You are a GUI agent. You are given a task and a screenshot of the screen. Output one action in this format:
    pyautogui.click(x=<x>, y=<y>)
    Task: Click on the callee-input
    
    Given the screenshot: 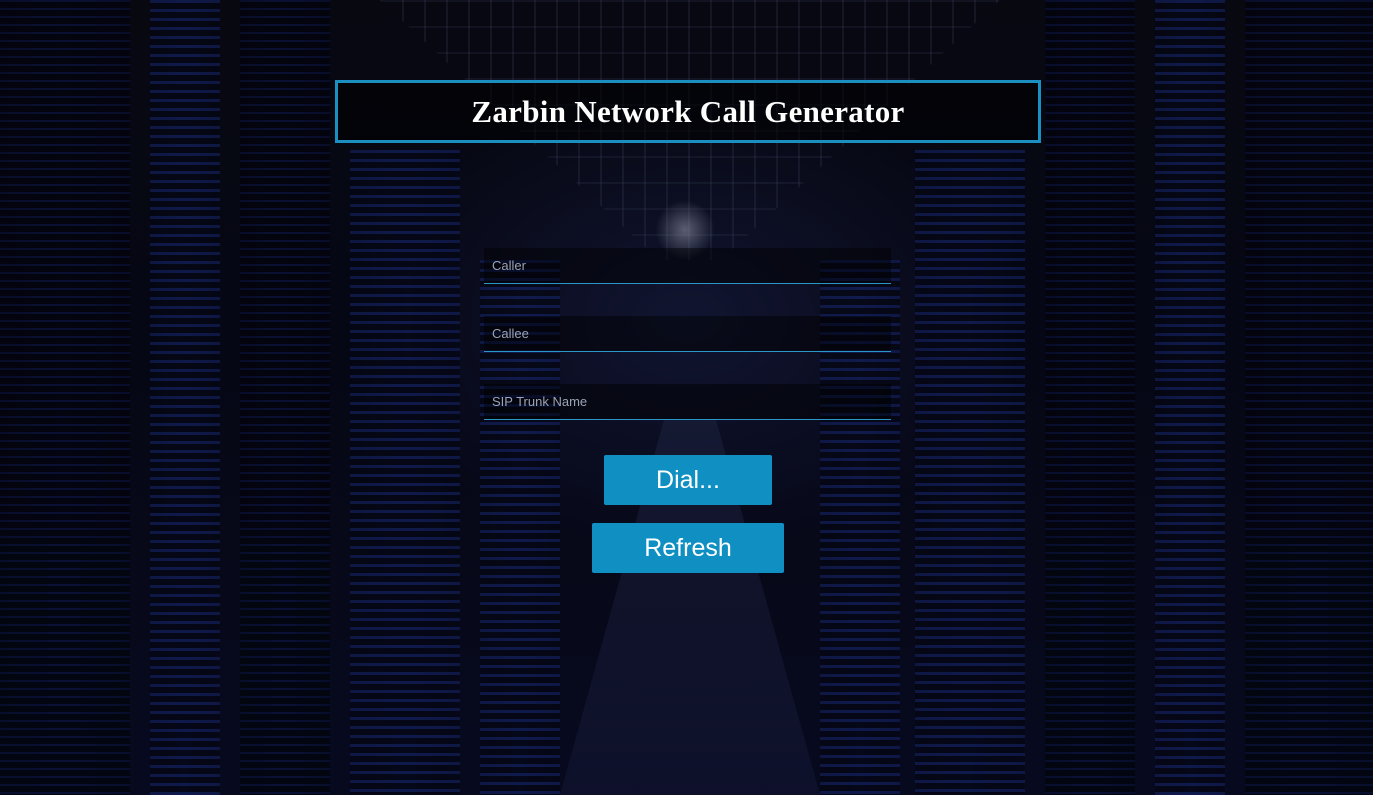 What is the action you would take?
    pyautogui.click(x=687, y=334)
    